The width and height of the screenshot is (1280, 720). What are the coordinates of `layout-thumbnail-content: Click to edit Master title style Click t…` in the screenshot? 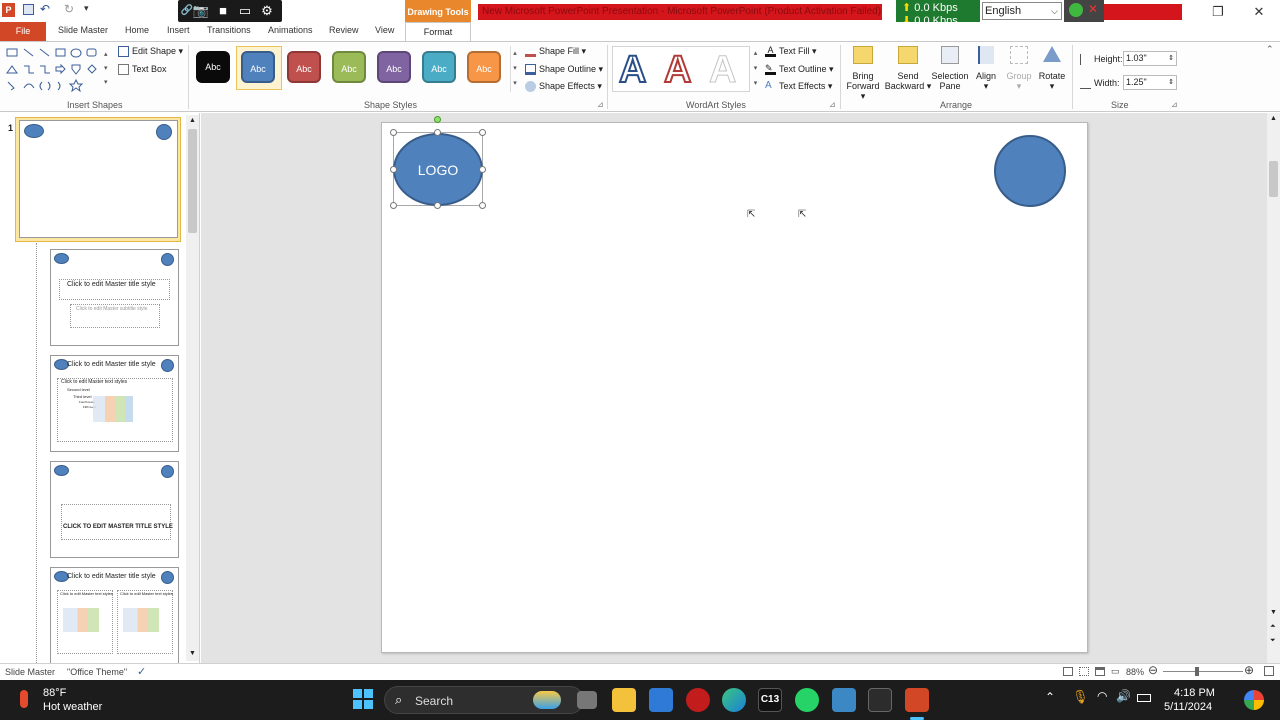 It's located at (114, 403).